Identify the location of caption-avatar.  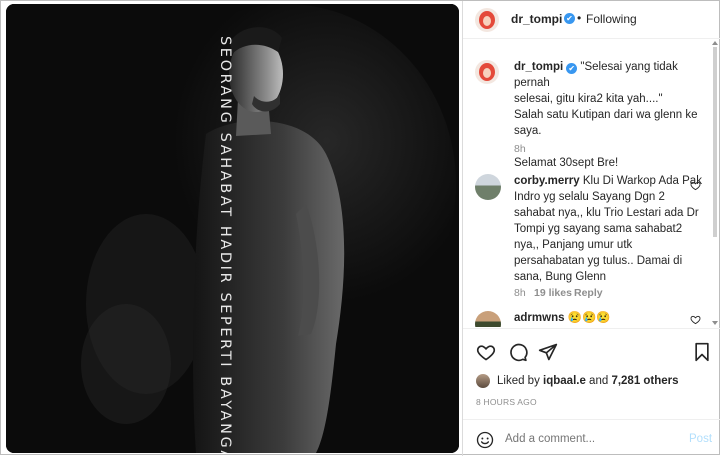
(487, 72).